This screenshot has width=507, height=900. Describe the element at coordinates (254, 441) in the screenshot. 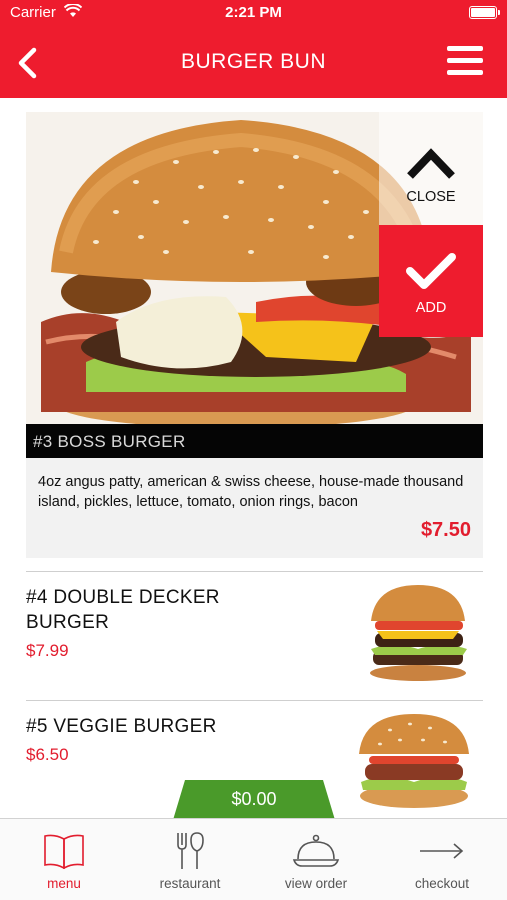

I see `featured-item-name: #3 BOSS BURGER` at that location.